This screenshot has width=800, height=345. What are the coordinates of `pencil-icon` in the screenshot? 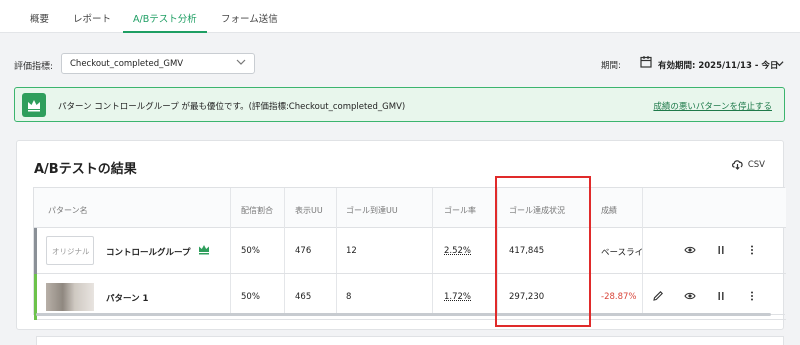 It's located at (658, 296).